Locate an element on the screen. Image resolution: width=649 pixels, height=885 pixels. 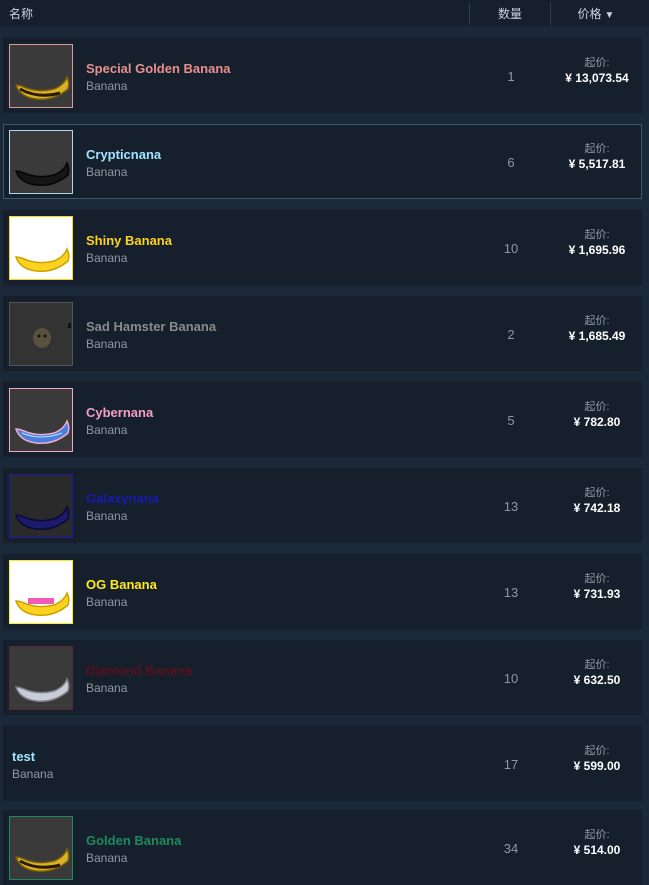
item-price: 起价: ¥ 742.18 is located at coordinates (597, 501).